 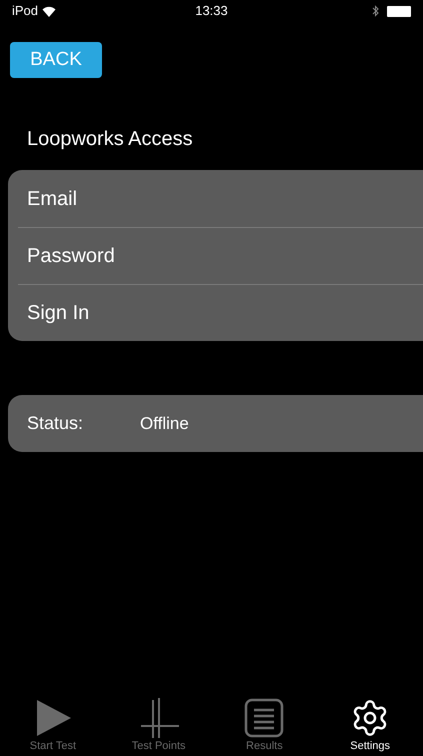 What do you see at coordinates (71, 256) in the screenshot?
I see `login-row: Password` at bounding box center [71, 256].